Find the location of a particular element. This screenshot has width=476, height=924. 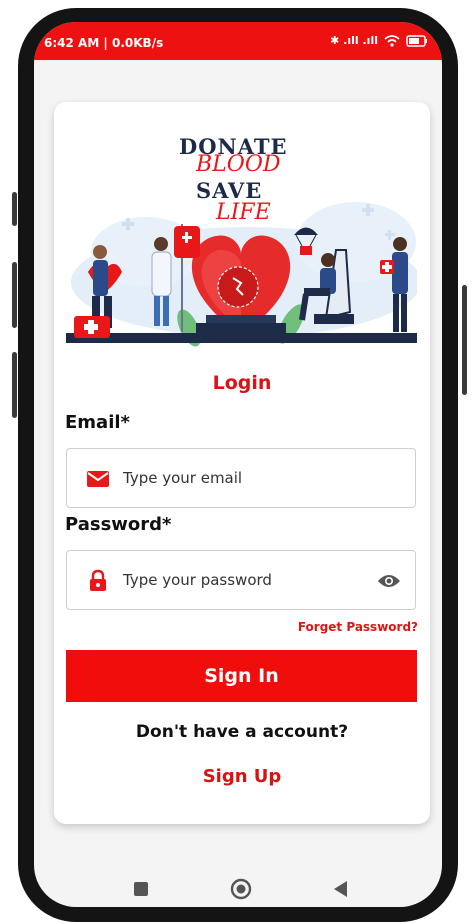

sign-up-link: Sign Up is located at coordinates (242, 776).